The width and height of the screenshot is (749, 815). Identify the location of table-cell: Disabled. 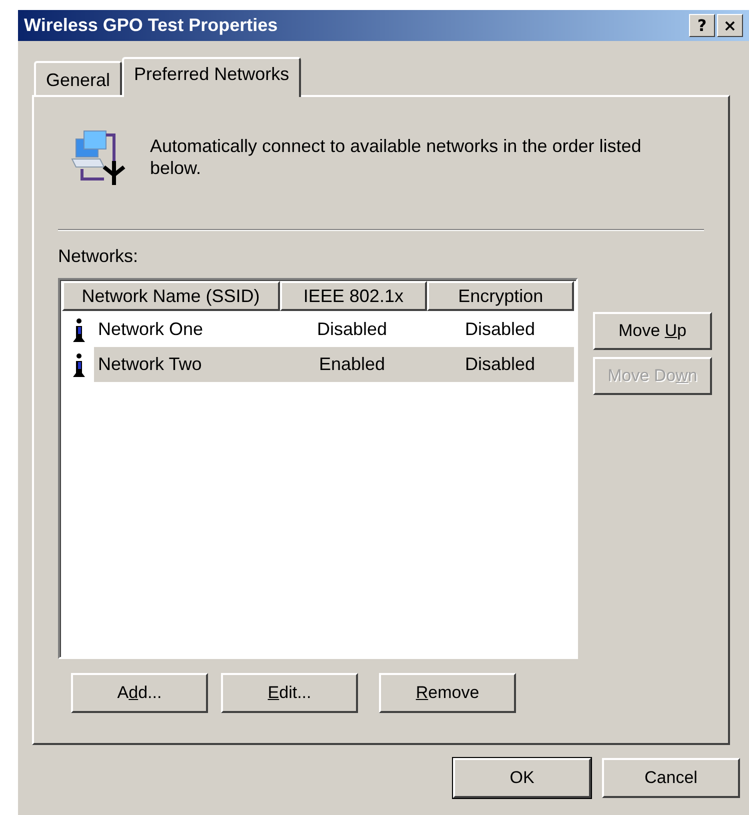
(500, 364).